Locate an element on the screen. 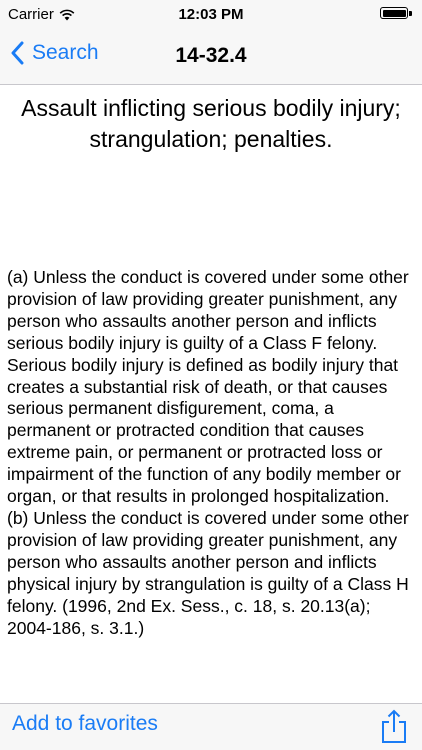 Image resolution: width=422 pixels, height=750 pixels. battery-fill is located at coordinates (394, 13).